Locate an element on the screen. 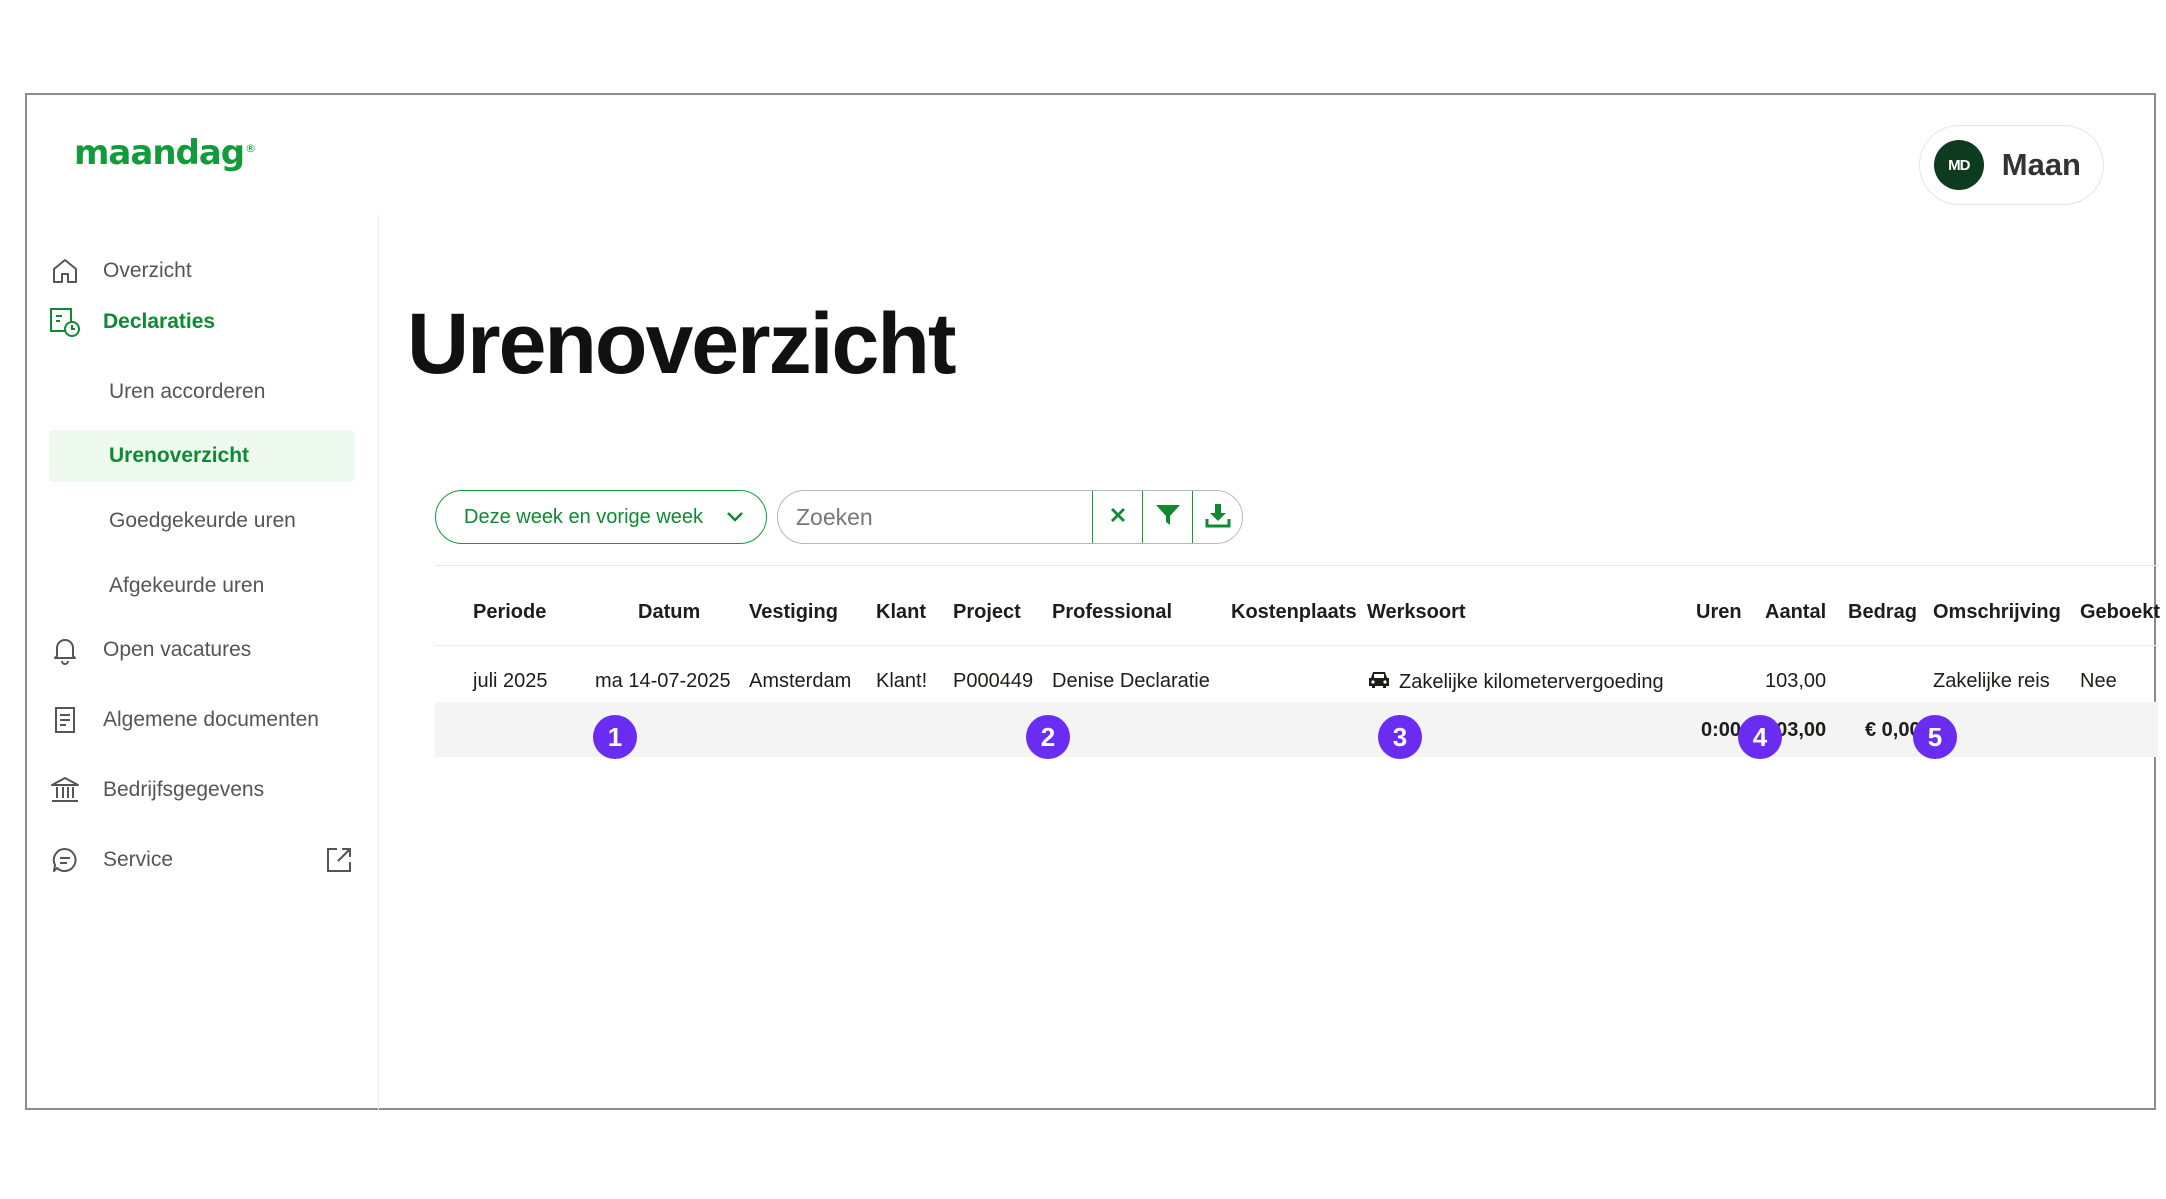 This screenshot has width=2166, height=1199. maandag-logo: maandag® is located at coordinates (165, 153).